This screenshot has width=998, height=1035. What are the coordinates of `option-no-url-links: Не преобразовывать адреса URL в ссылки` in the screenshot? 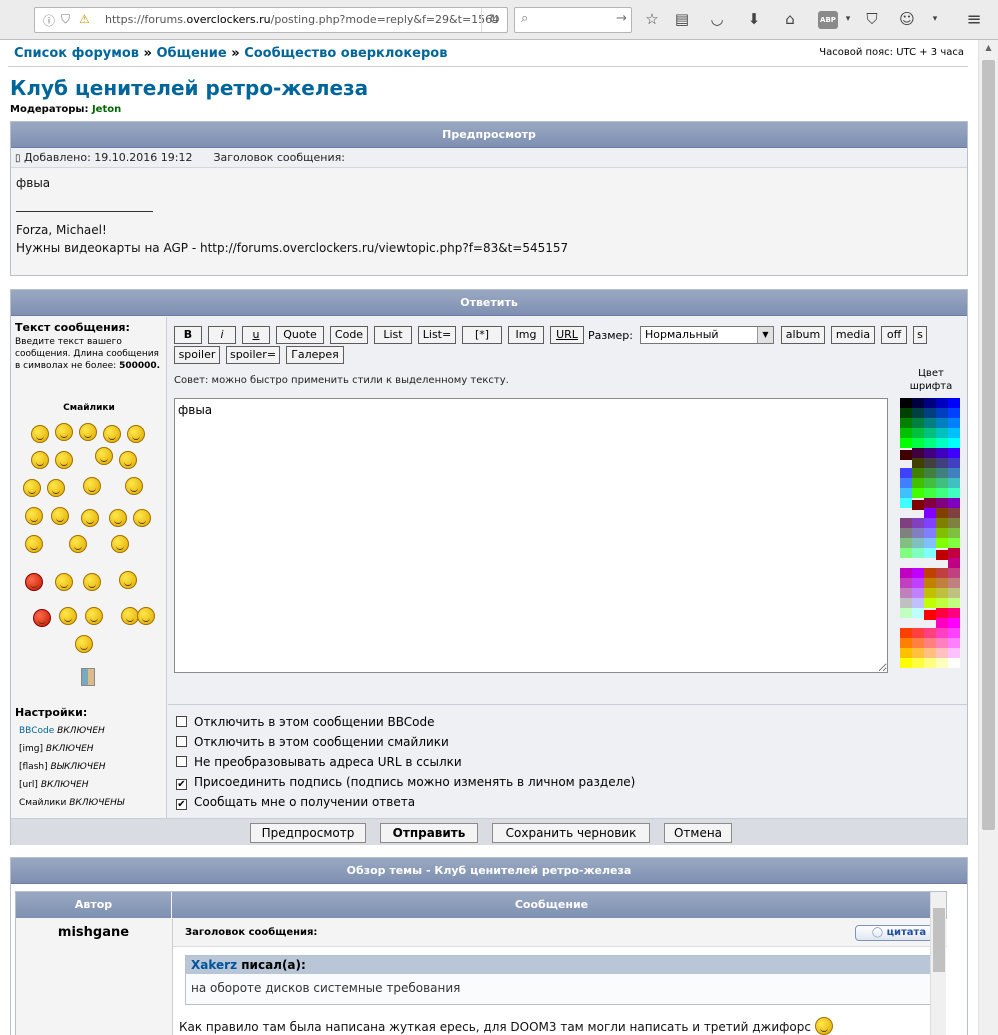 It's located at (319, 762).